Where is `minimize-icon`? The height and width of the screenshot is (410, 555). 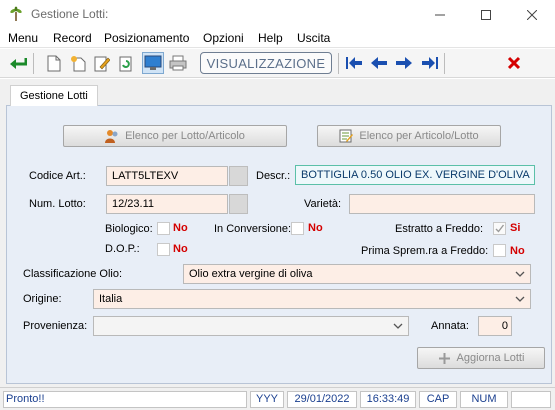 minimize-icon is located at coordinates (440, 14).